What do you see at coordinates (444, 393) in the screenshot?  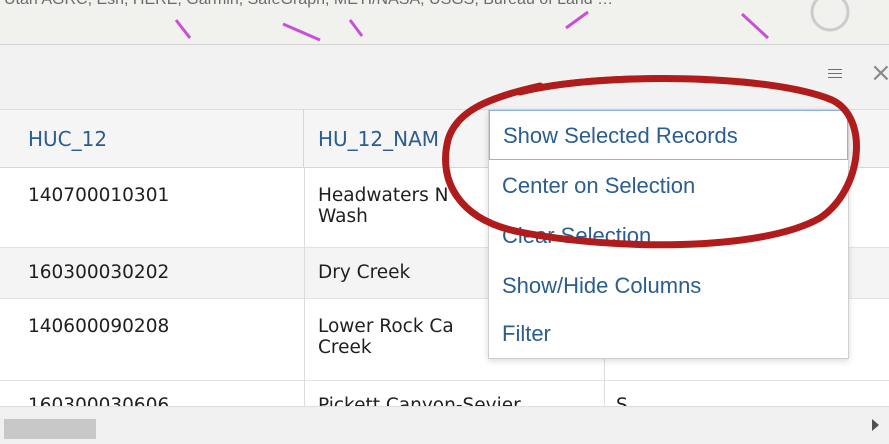 I see `table-row: 160300030606 Pickett Canyon-Sevier S` at bounding box center [444, 393].